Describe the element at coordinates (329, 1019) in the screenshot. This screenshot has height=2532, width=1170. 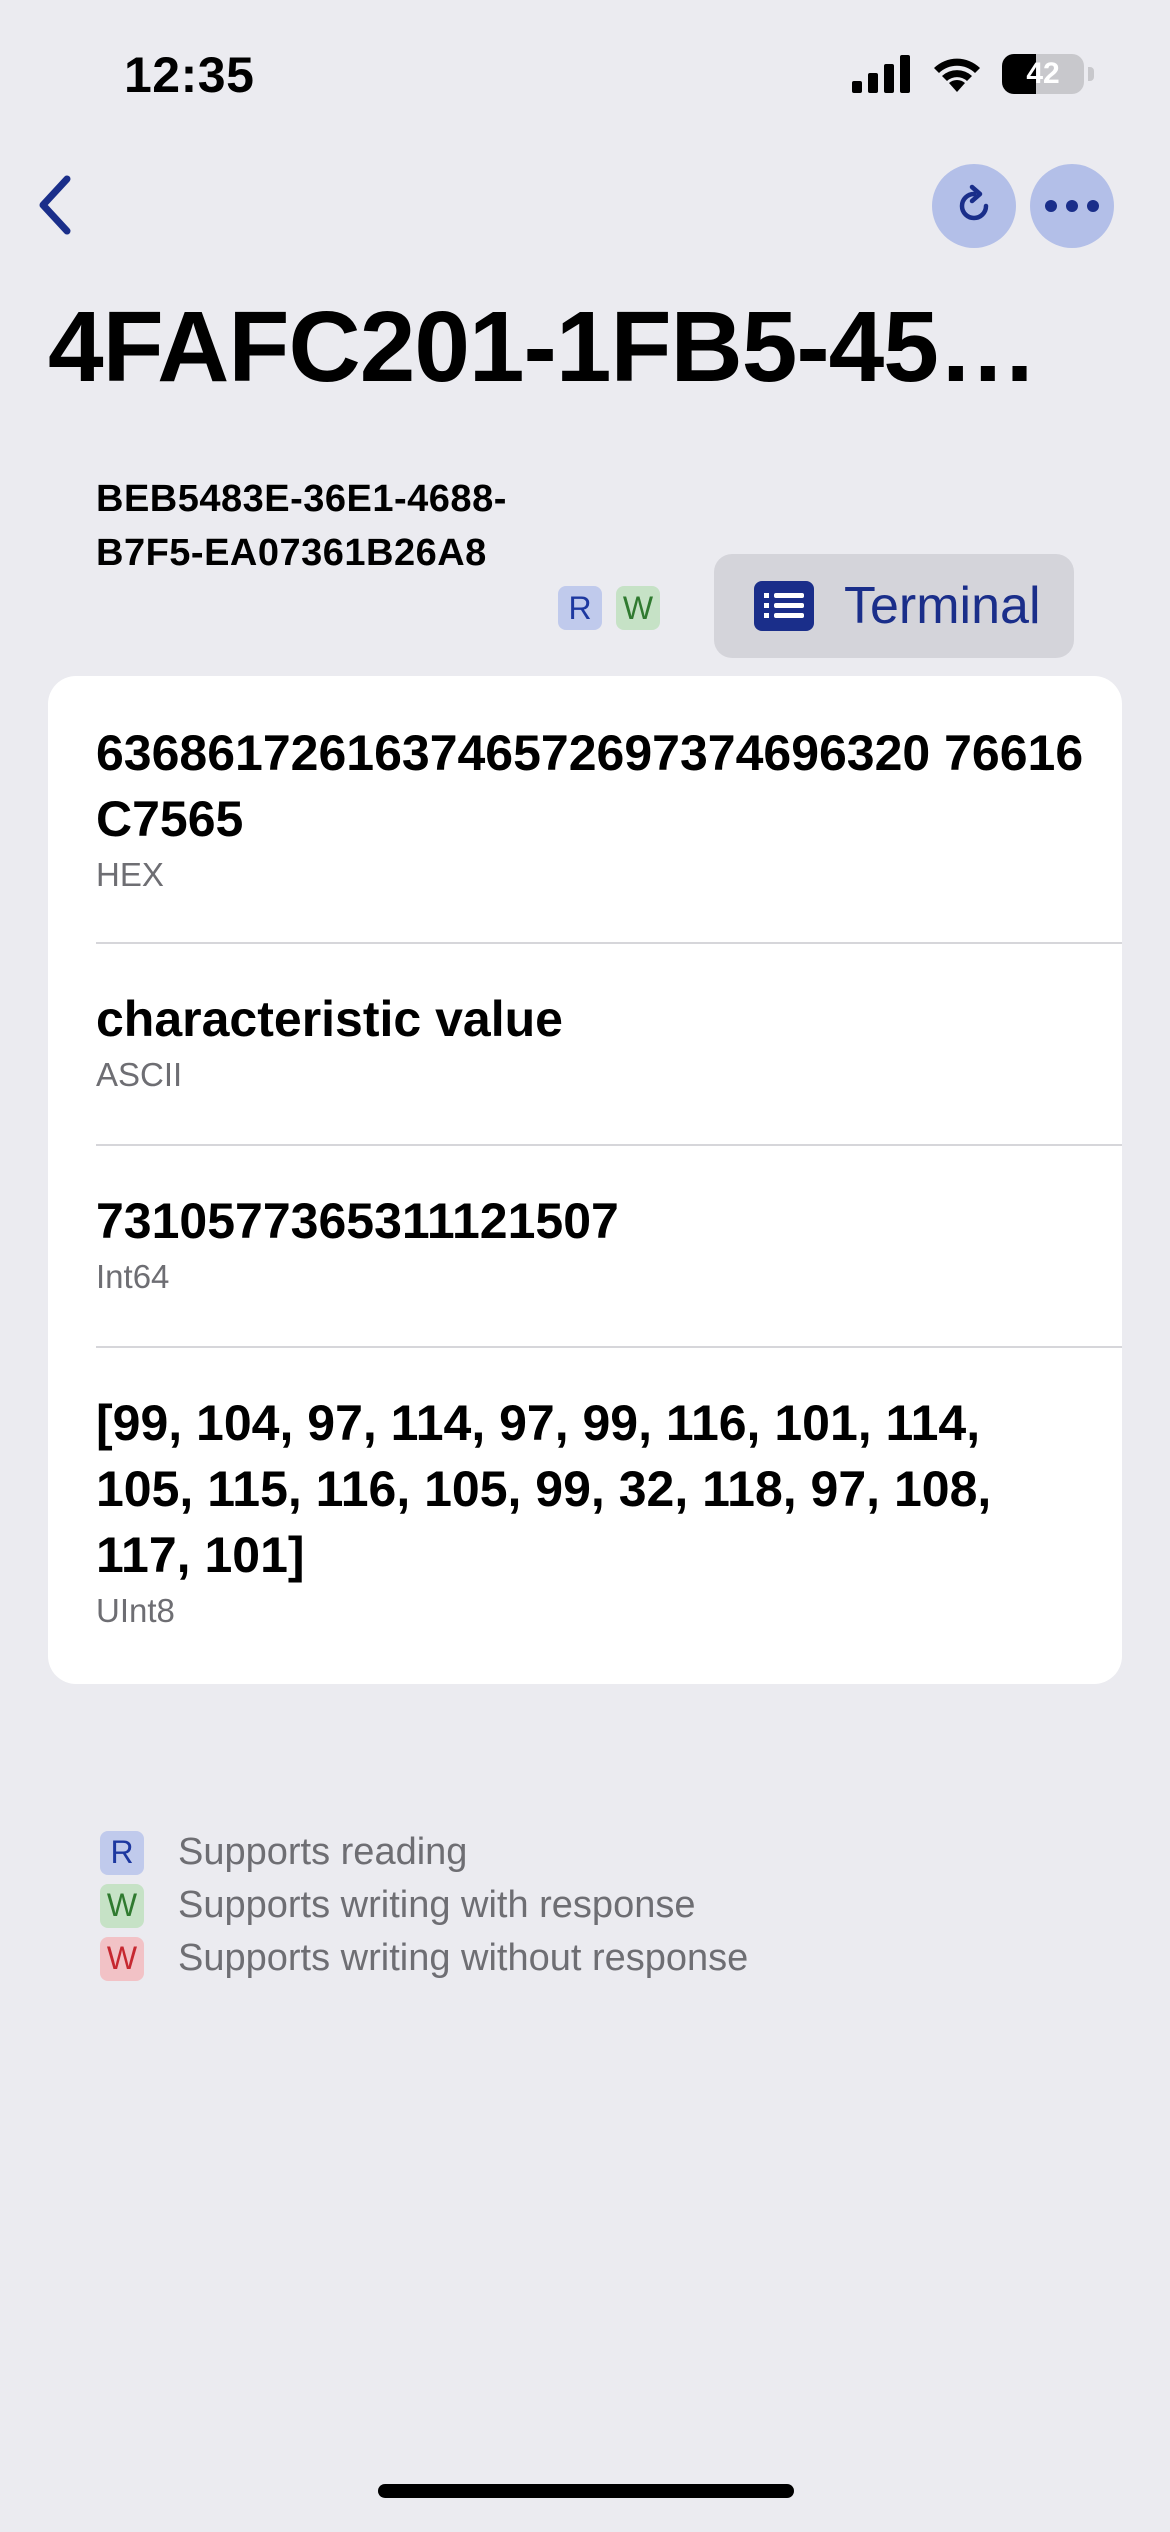
I see `value-text: characteristic value` at that location.